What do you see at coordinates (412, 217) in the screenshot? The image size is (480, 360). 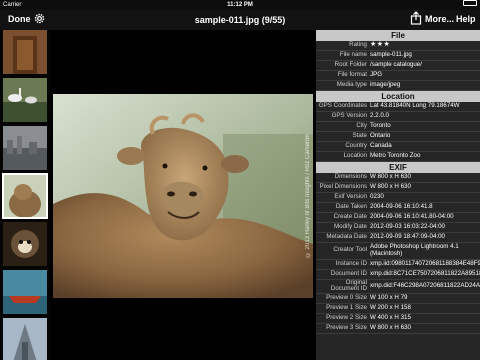 I see `metadata-value: 2004-09-06 16:10:41.80-04:00` at bounding box center [412, 217].